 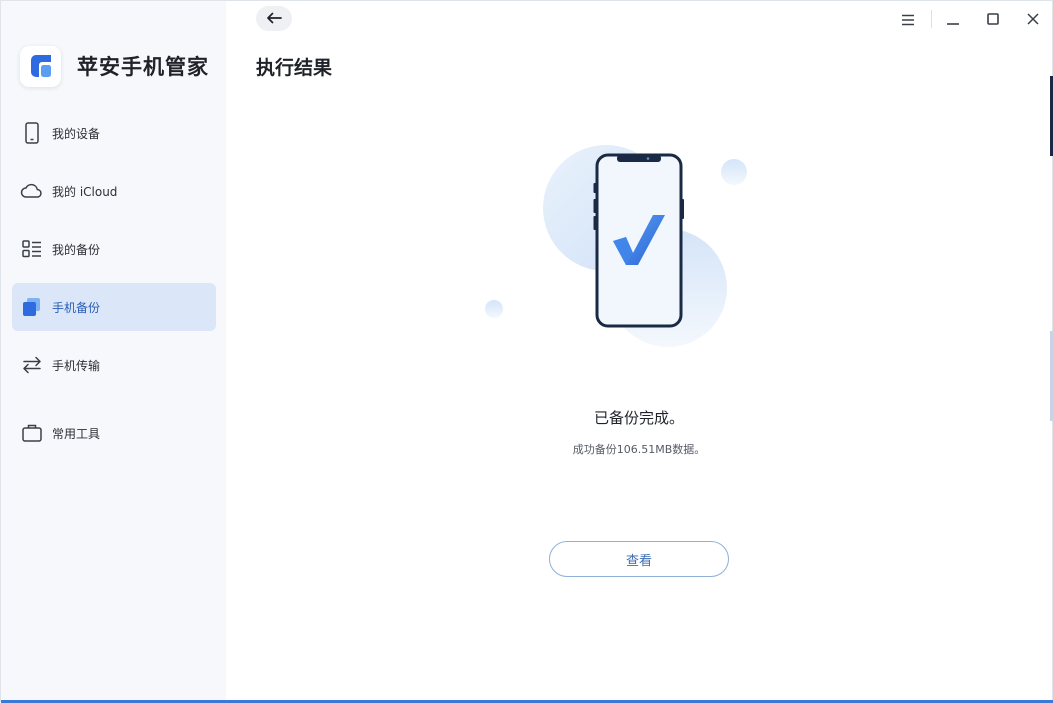 I want to click on list-icon, so click(x=32, y=249).